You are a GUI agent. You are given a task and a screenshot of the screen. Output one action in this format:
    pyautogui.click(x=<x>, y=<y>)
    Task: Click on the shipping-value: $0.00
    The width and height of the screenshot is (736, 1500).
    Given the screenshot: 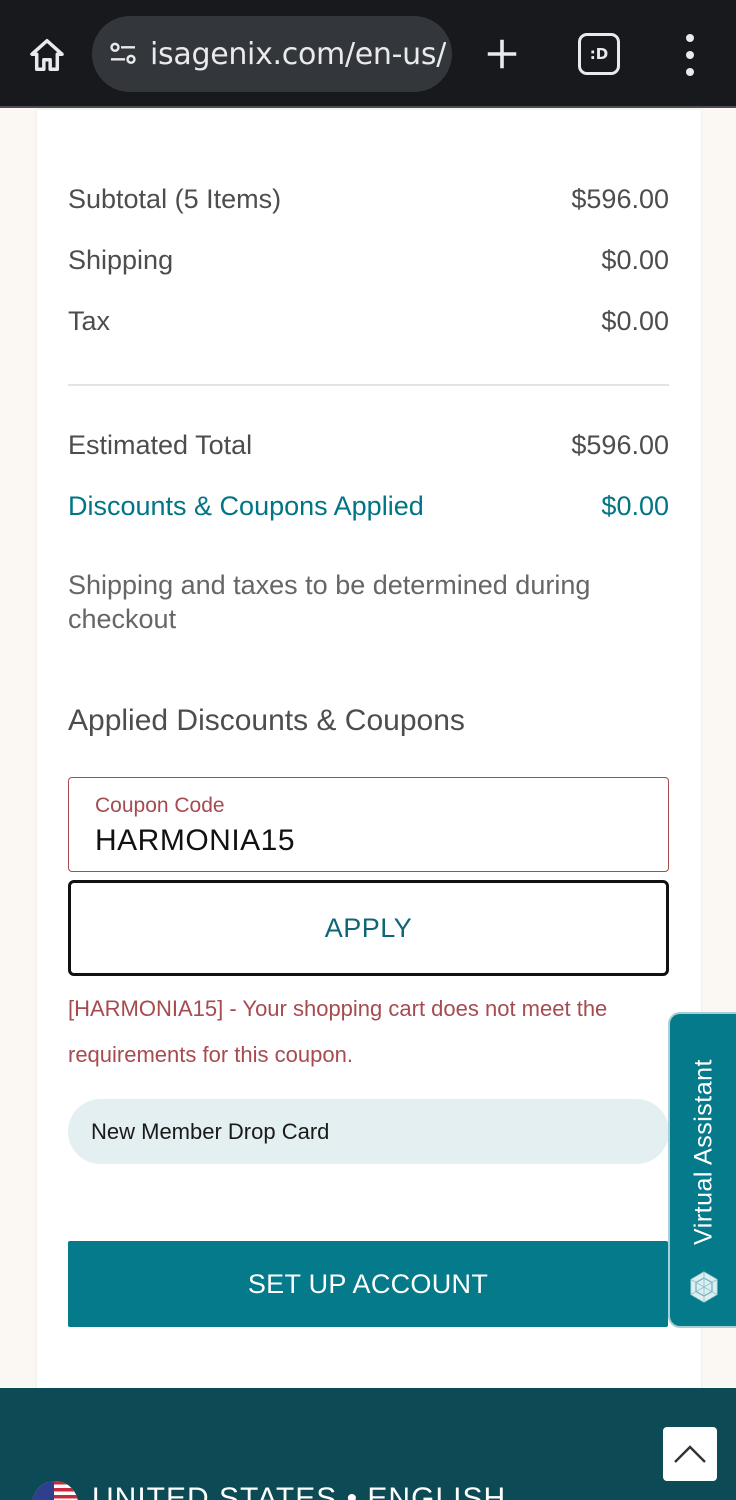 What is the action you would take?
    pyautogui.click(x=635, y=260)
    